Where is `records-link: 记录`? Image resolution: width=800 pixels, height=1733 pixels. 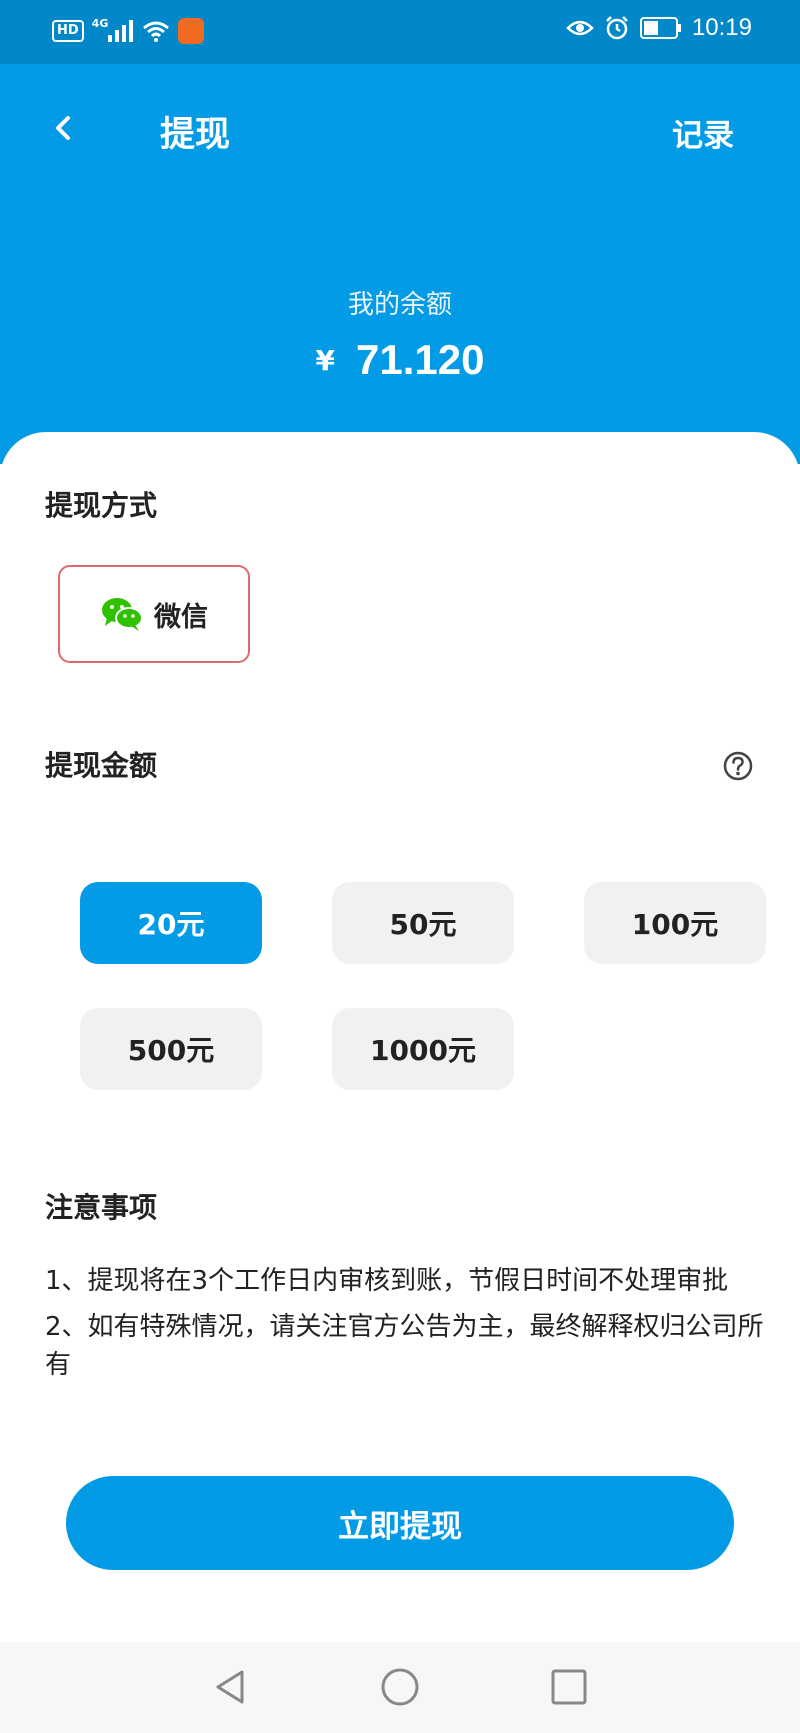
records-link: 记录 is located at coordinates (703, 132).